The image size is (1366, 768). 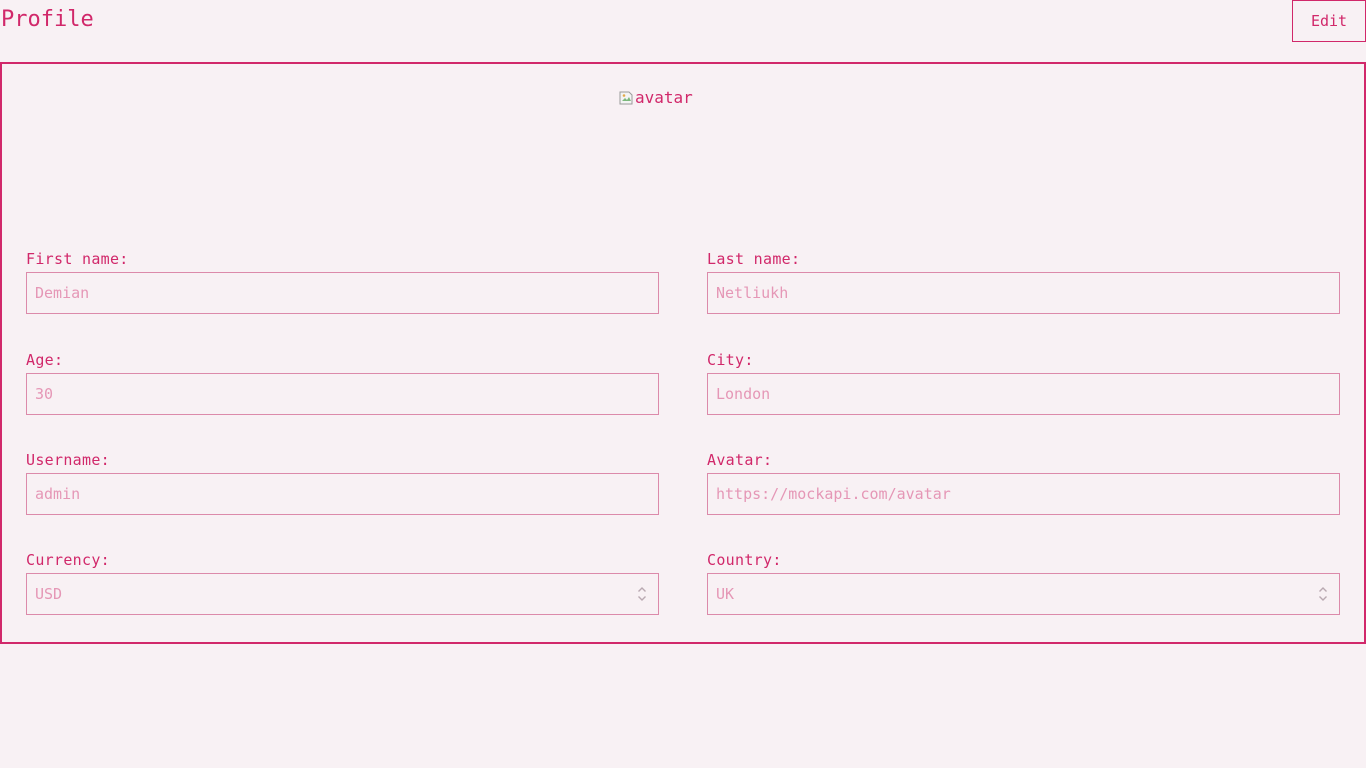 I want to click on country-group: Country: UK, so click(x=1023, y=583).